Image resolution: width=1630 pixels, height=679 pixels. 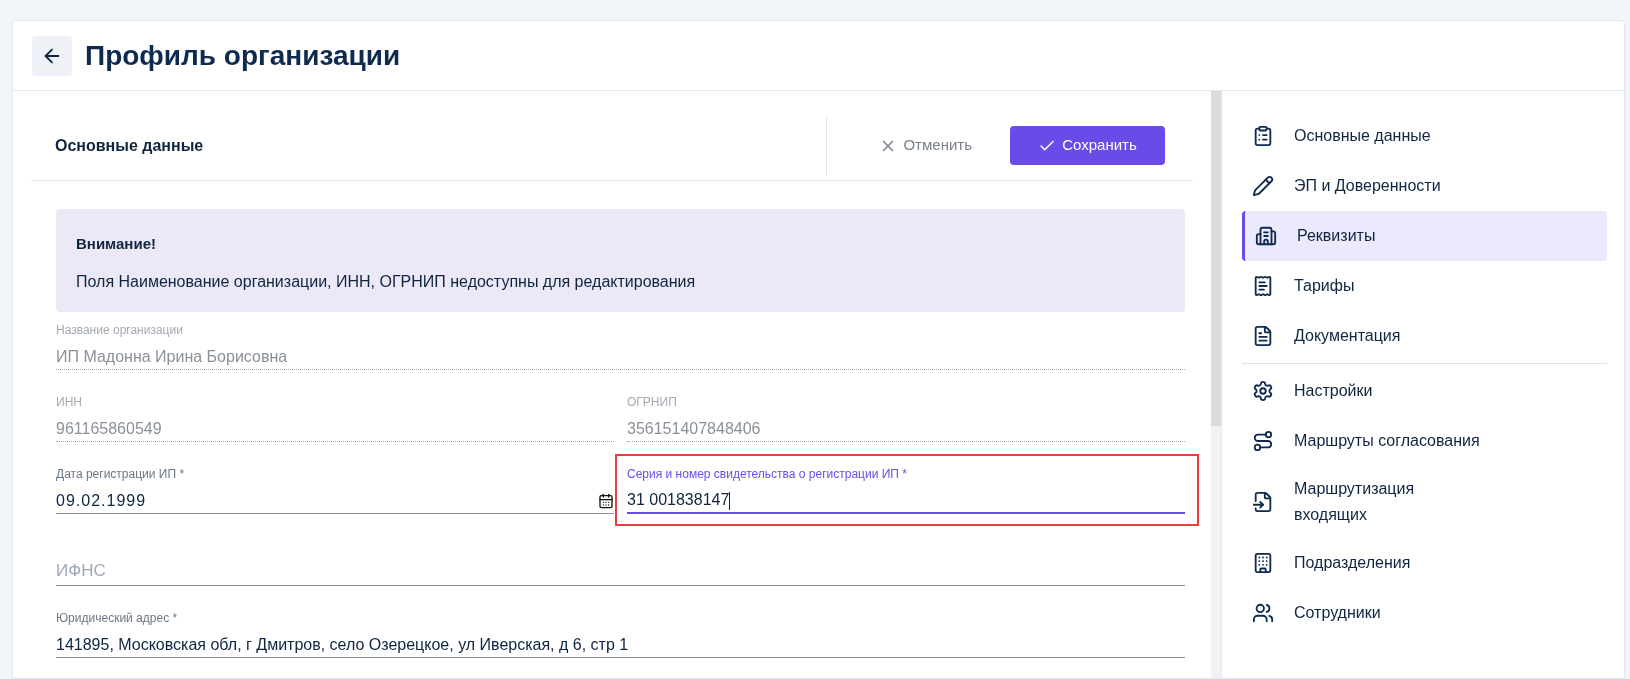 I want to click on cancel-button: Отменить, so click(x=925, y=145).